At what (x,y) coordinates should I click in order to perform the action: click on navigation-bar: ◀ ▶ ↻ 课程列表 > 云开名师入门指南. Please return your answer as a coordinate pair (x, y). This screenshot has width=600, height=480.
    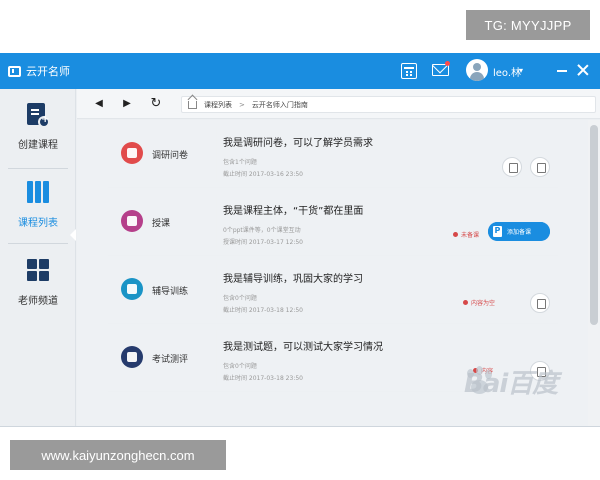
    Looking at the image, I should click on (338, 104).